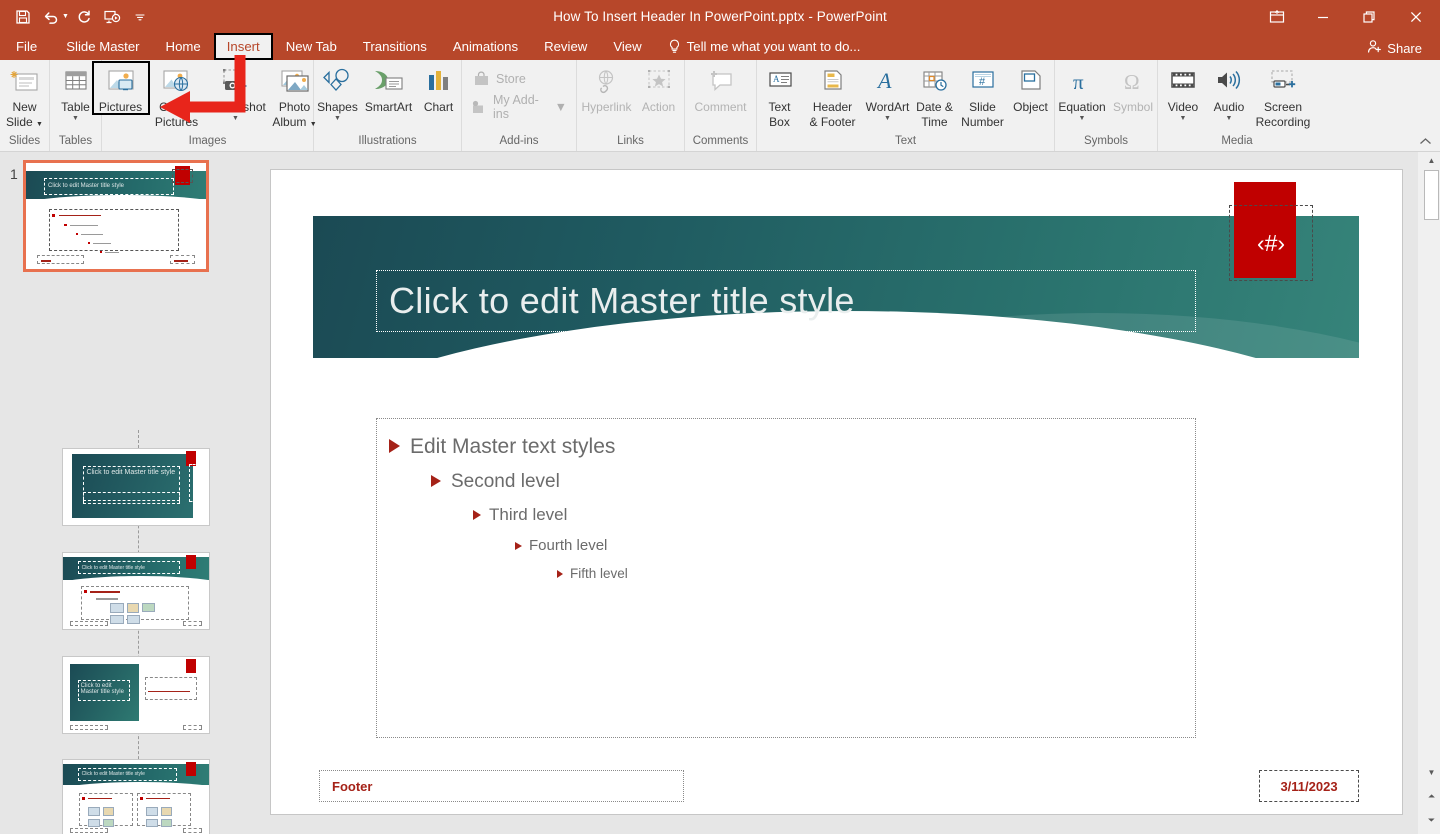 Image resolution: width=1440 pixels, height=834 pixels. I want to click on online-pictures-button: Online Pictures, so click(177, 95).